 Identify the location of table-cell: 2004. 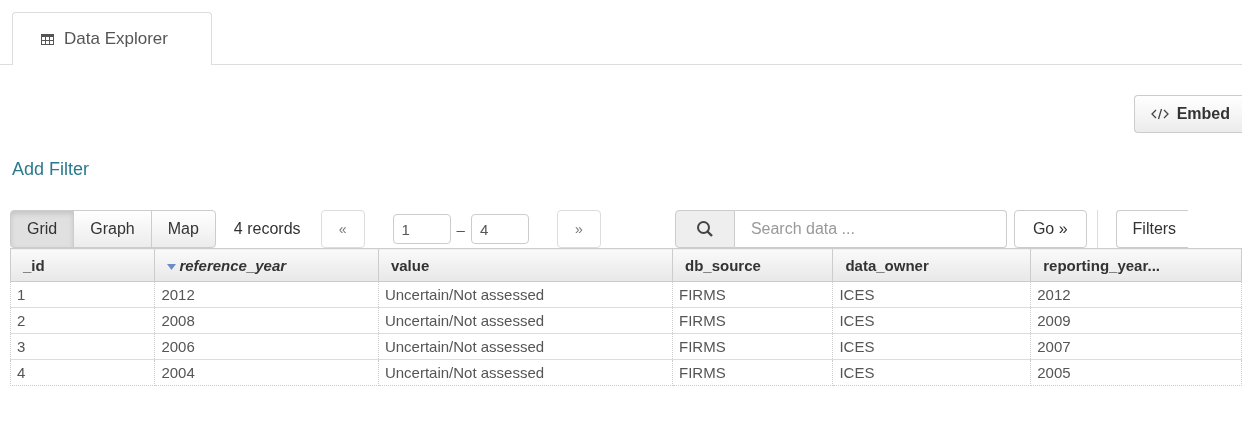
(266, 372).